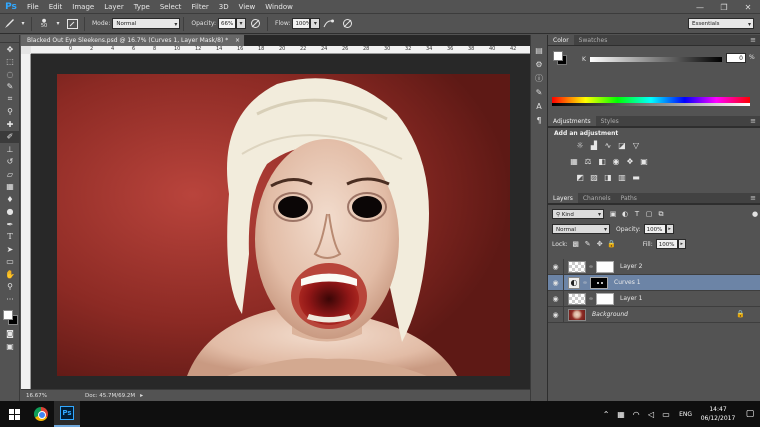  Describe the element at coordinates (347, 24) in the screenshot. I see `pressure-size-icon` at that location.